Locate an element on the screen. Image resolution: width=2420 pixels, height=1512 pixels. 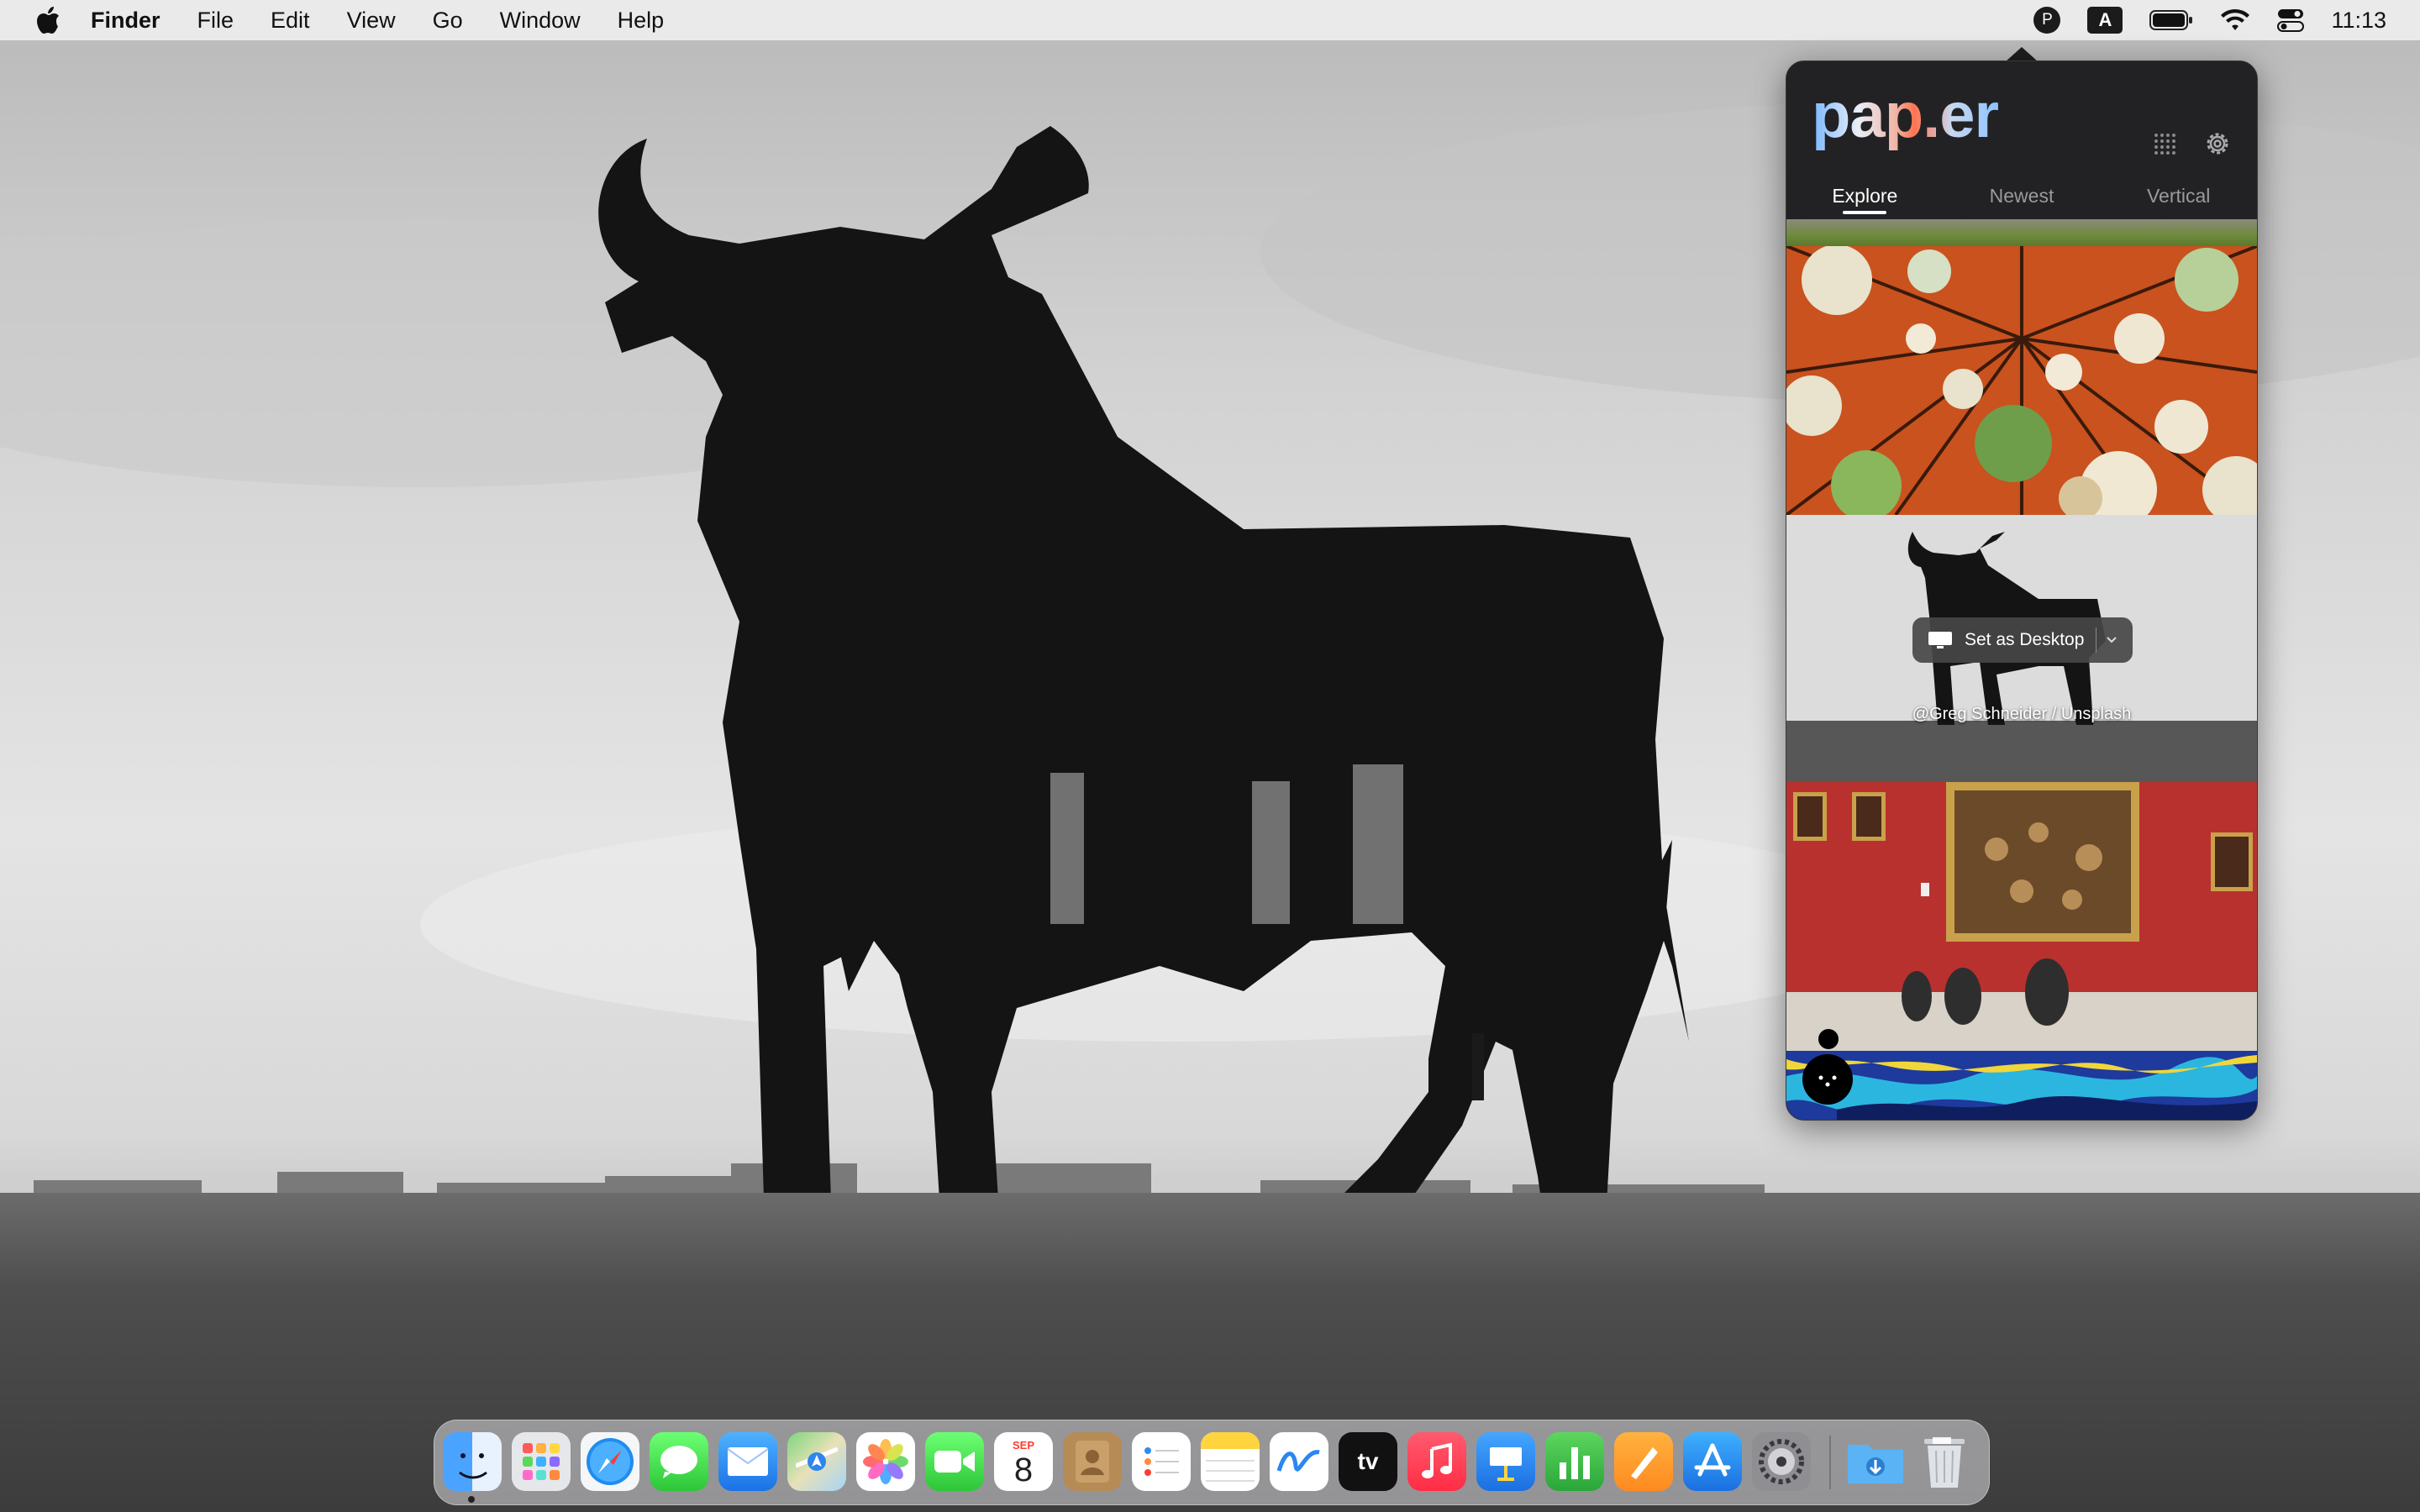
chevron-down-icon is located at coordinates (2111, 640).